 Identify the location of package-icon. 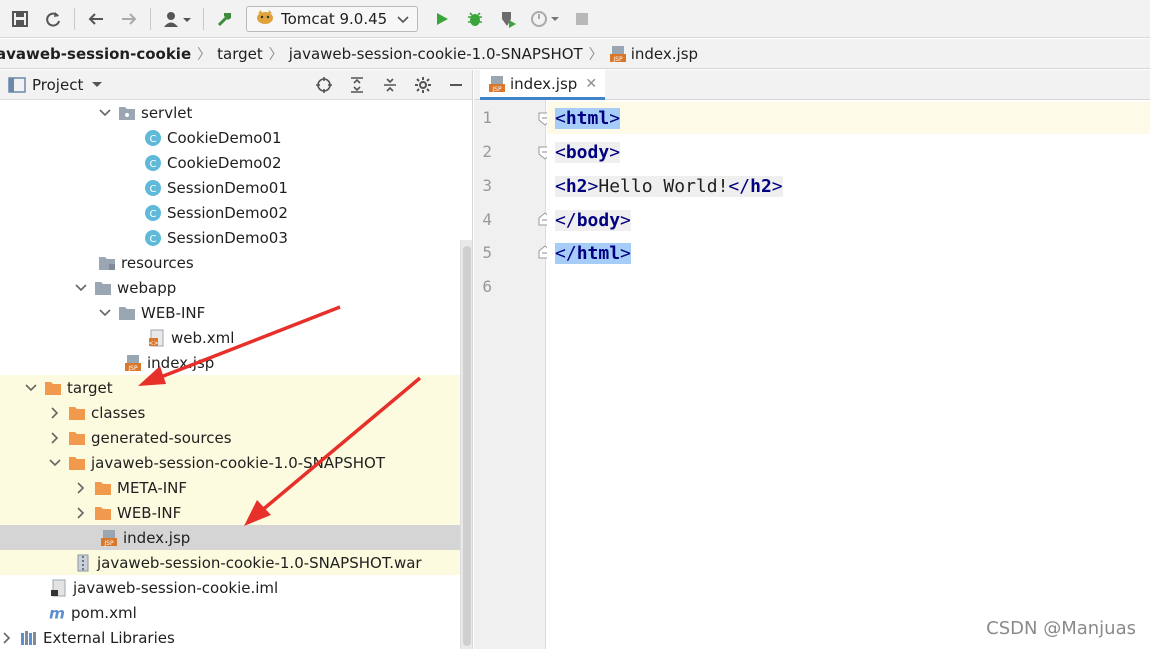
(127, 113).